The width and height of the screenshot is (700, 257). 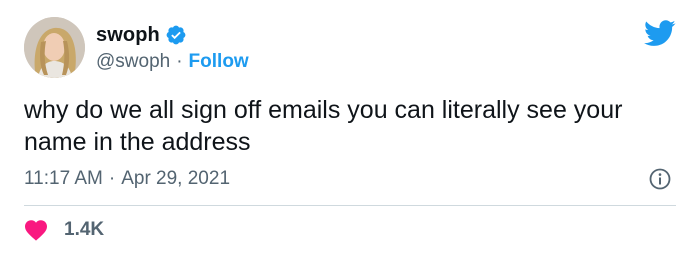 I want to click on heart-icon, so click(x=36, y=230).